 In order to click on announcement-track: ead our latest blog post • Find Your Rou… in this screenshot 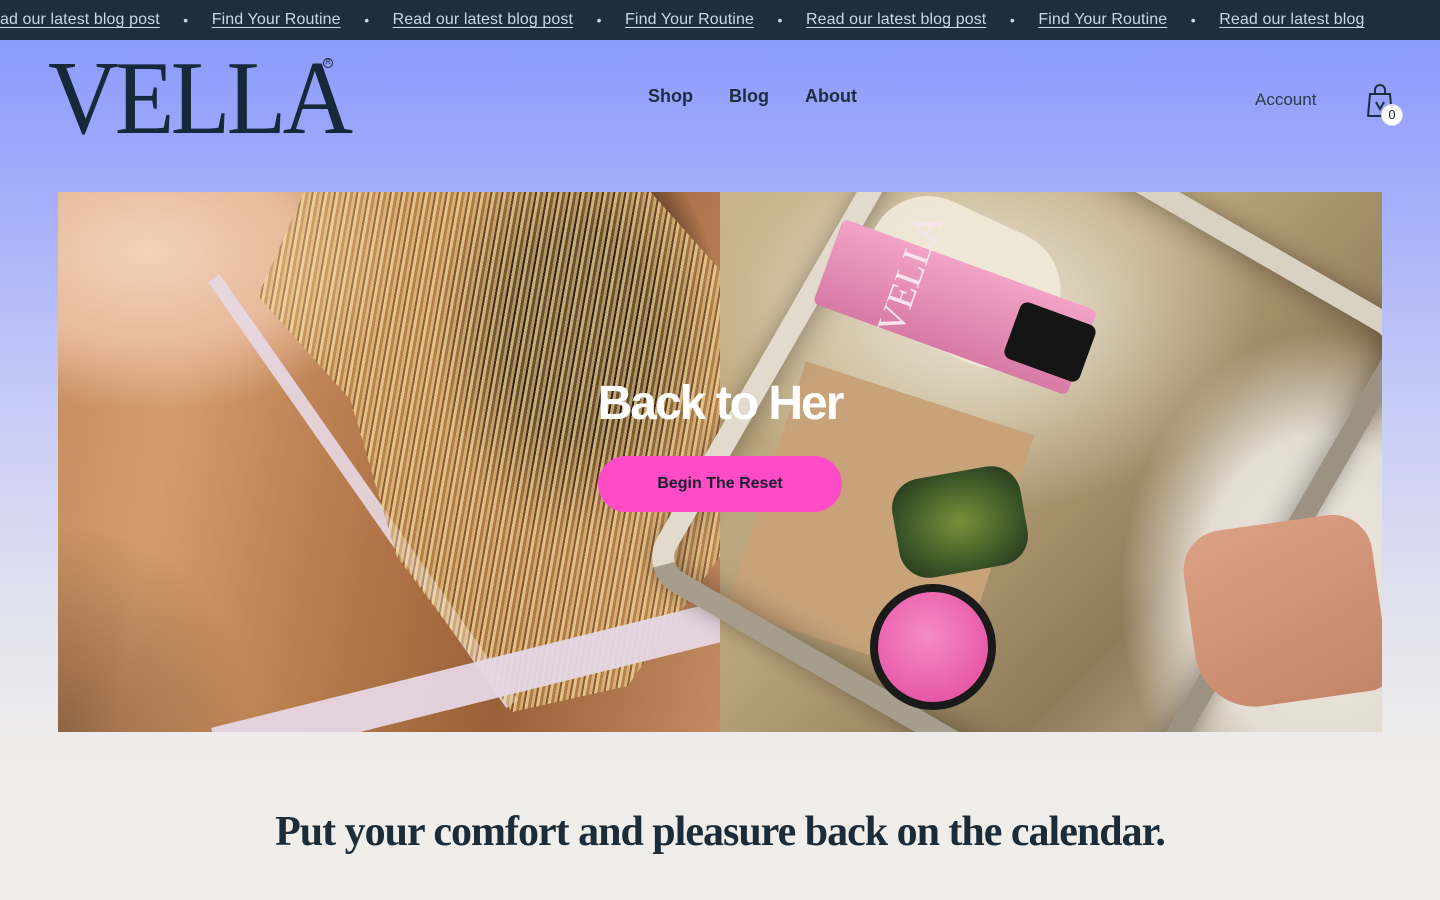, I will do `click(682, 20)`.